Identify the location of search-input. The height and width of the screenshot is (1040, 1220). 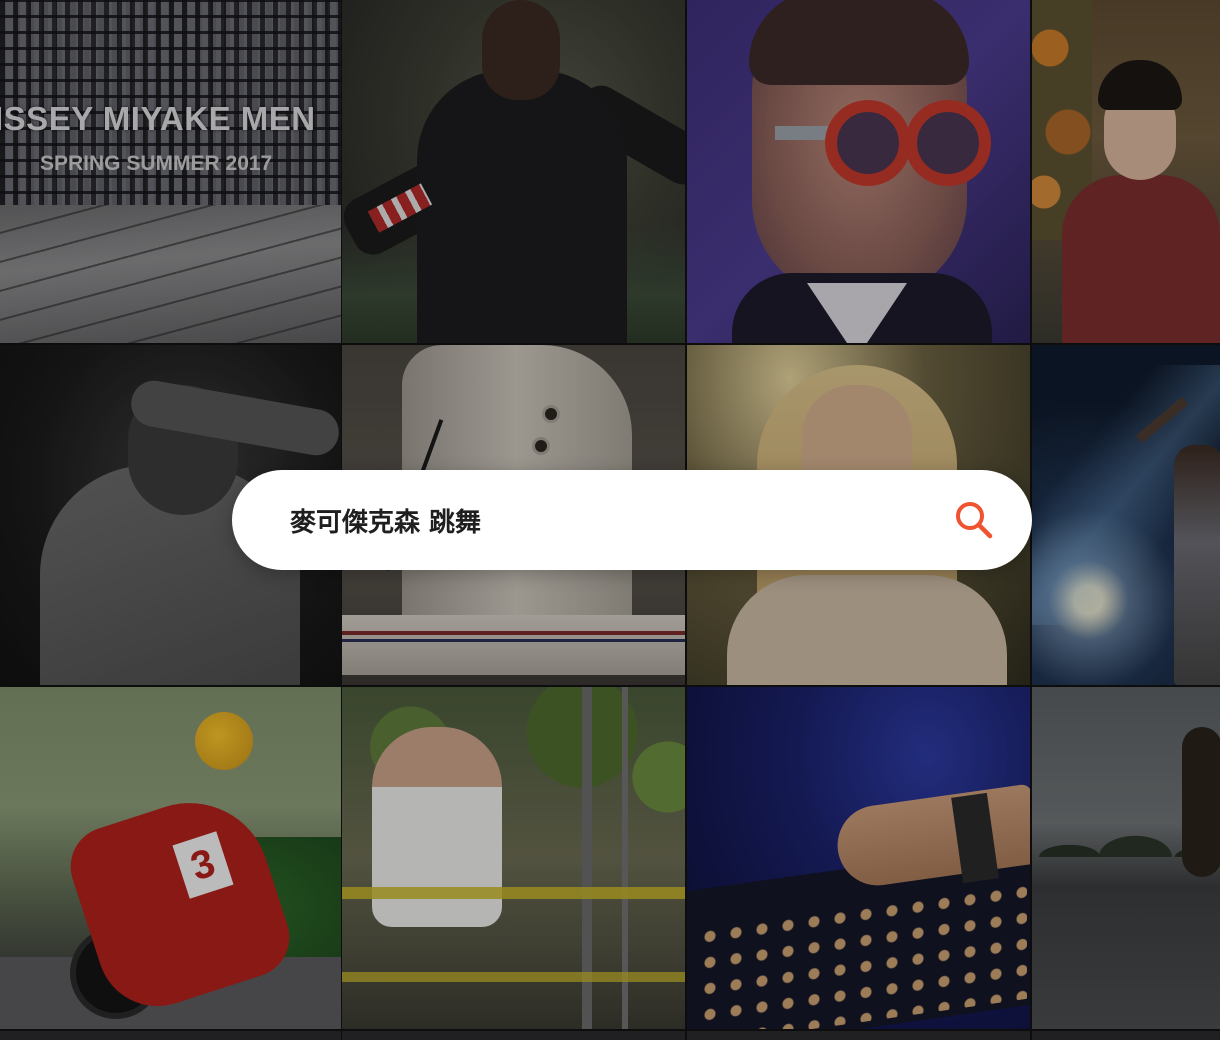
(610, 520).